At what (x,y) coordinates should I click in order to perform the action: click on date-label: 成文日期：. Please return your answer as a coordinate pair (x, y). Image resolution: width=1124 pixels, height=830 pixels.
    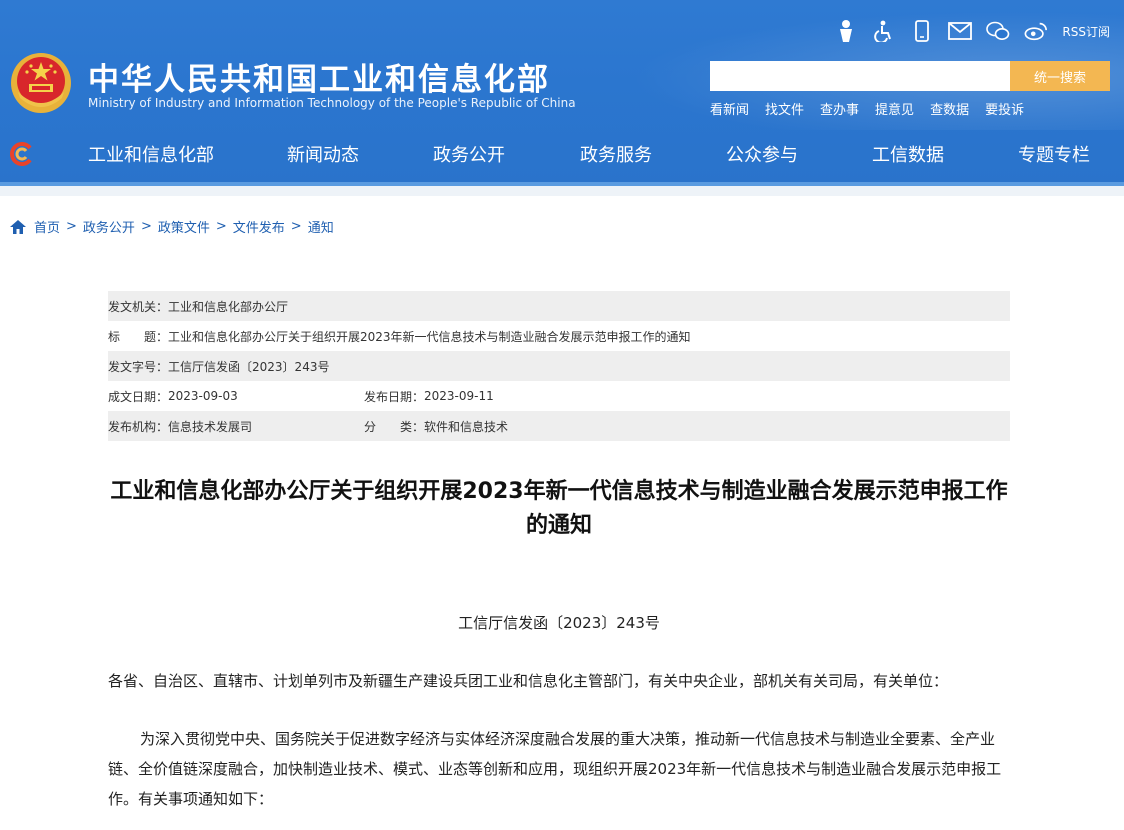
    Looking at the image, I should click on (138, 396).